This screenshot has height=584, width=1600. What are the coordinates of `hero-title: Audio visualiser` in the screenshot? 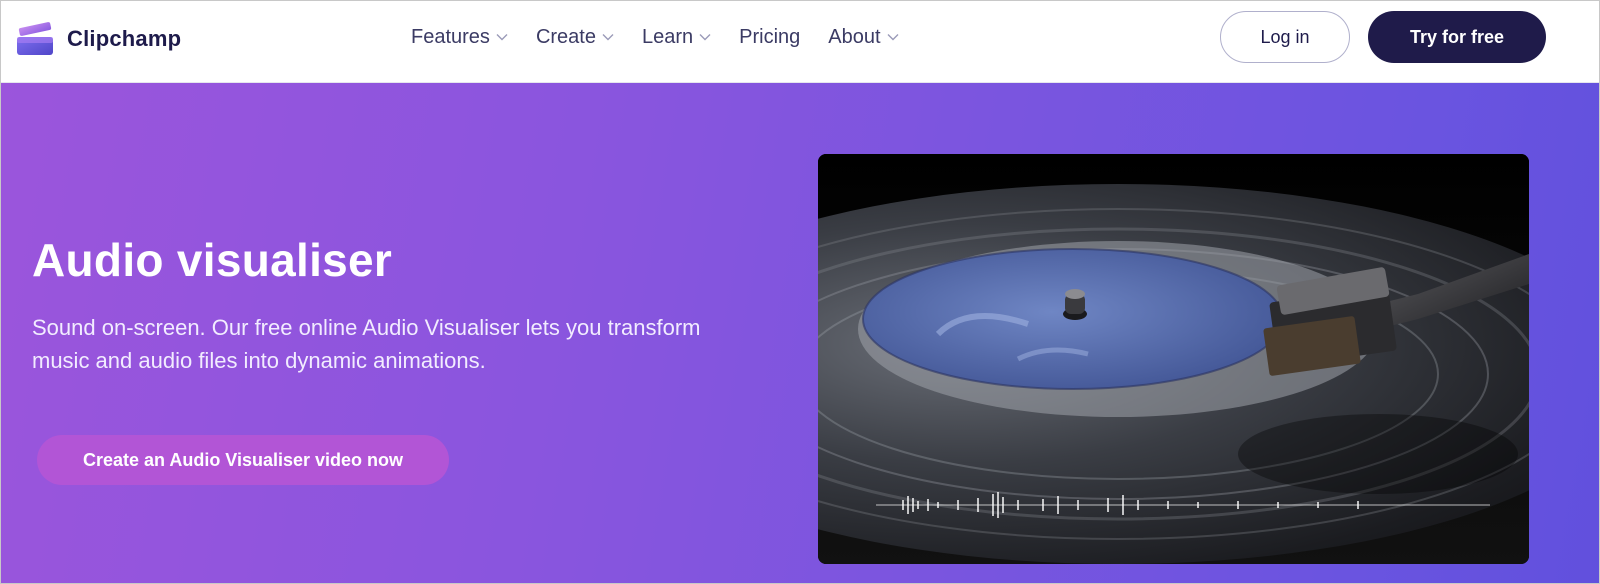 It's located at (212, 260).